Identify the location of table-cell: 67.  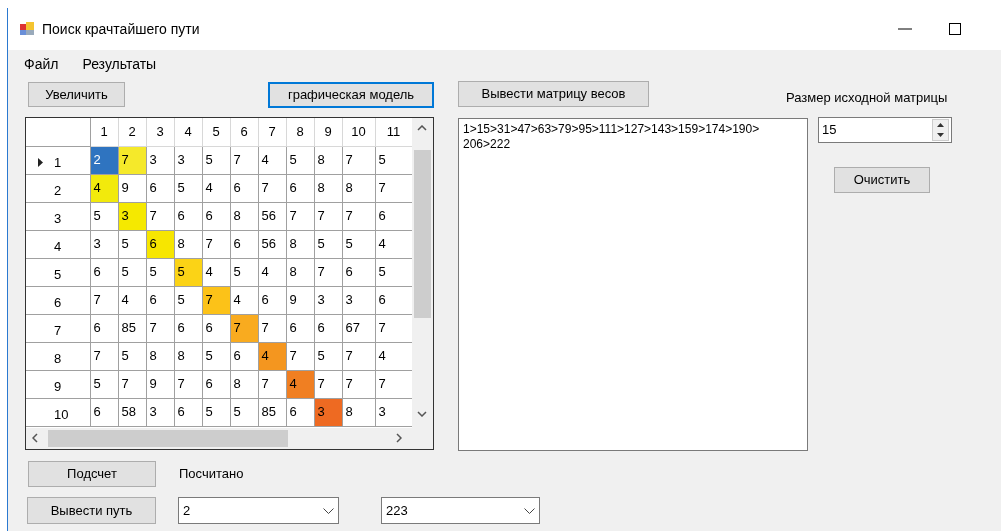
(358, 328).